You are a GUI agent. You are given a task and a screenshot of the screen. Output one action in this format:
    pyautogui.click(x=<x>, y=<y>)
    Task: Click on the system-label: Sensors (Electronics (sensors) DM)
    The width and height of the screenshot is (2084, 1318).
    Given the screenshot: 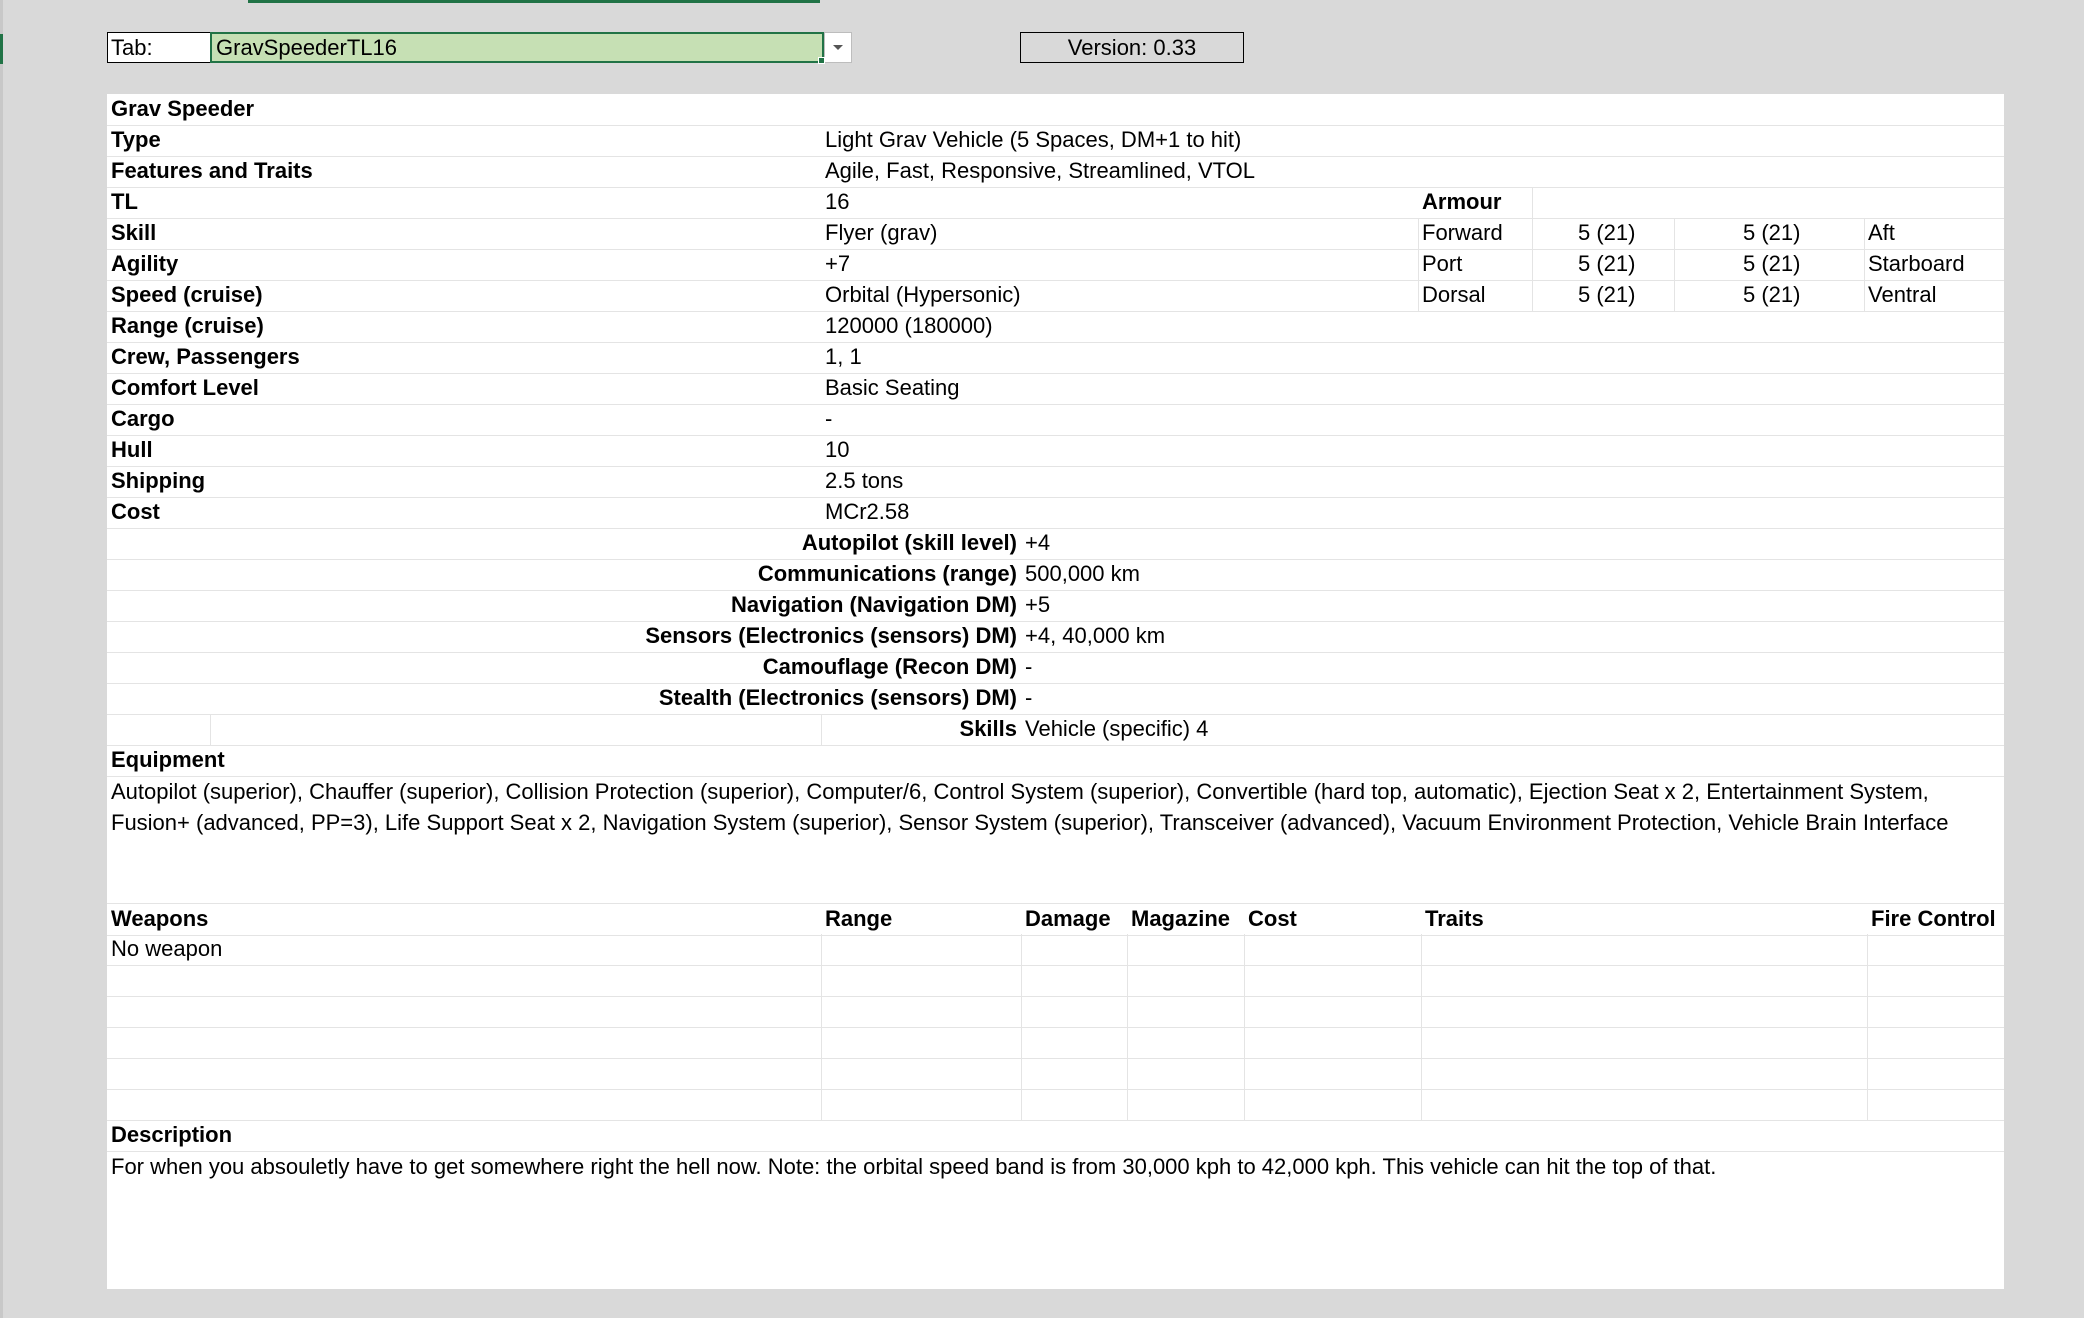 What is the action you would take?
    pyautogui.click(x=831, y=635)
    